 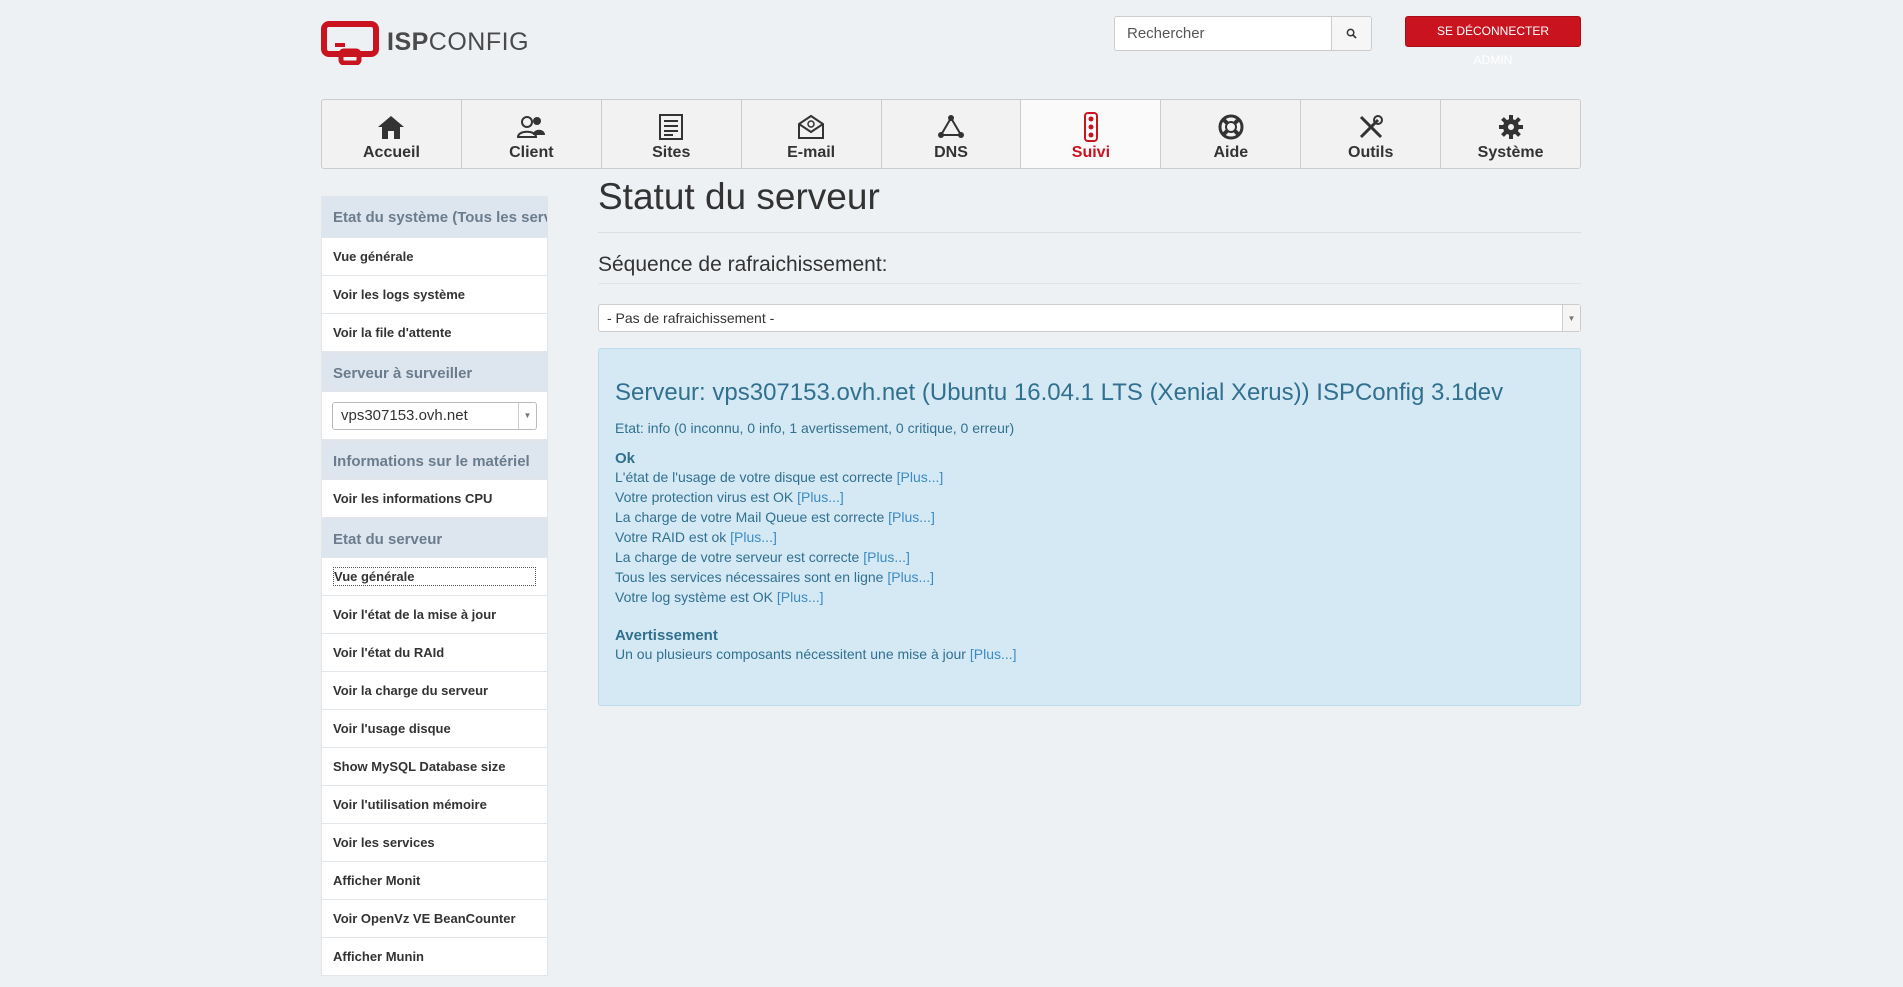 I want to click on sidebar-item-update-status: Voir l'état de la mise à jour, so click(x=434, y=615).